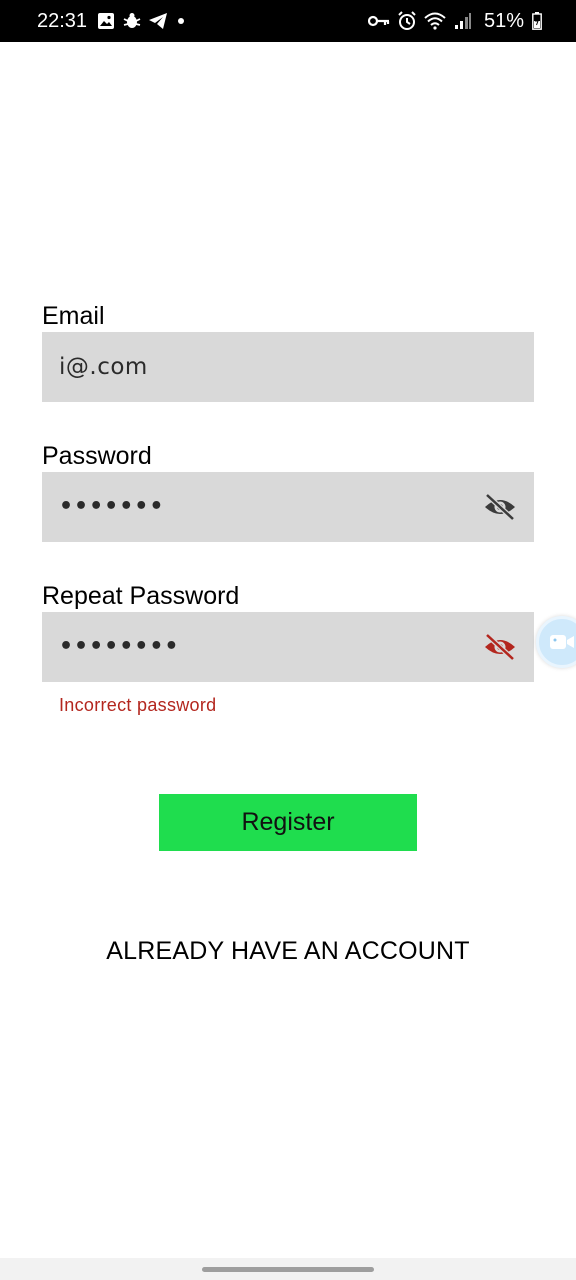 This screenshot has height=1280, width=576. What do you see at coordinates (435, 21) in the screenshot?
I see `wifi-icon` at bounding box center [435, 21].